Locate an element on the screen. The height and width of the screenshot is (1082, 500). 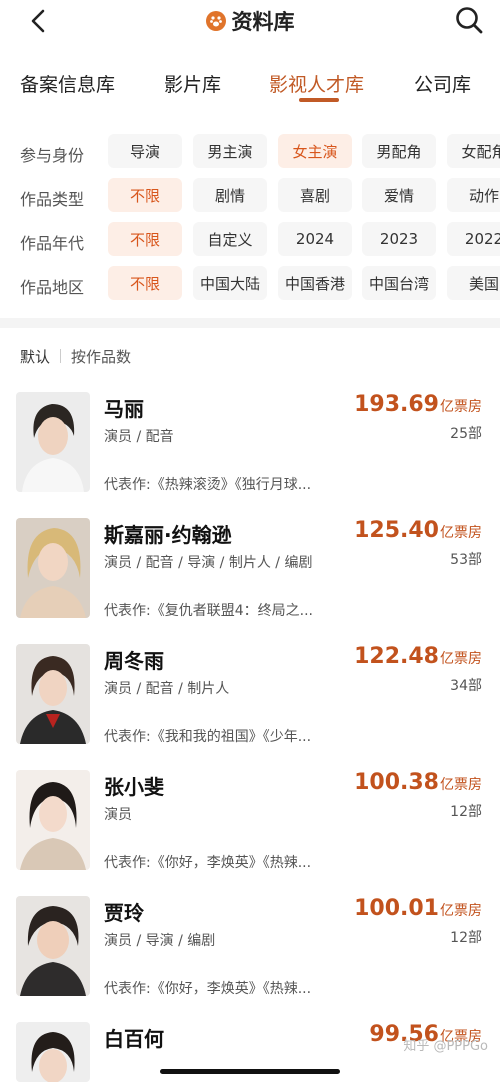
top-bar: 资料库 is located at coordinates (250, 23).